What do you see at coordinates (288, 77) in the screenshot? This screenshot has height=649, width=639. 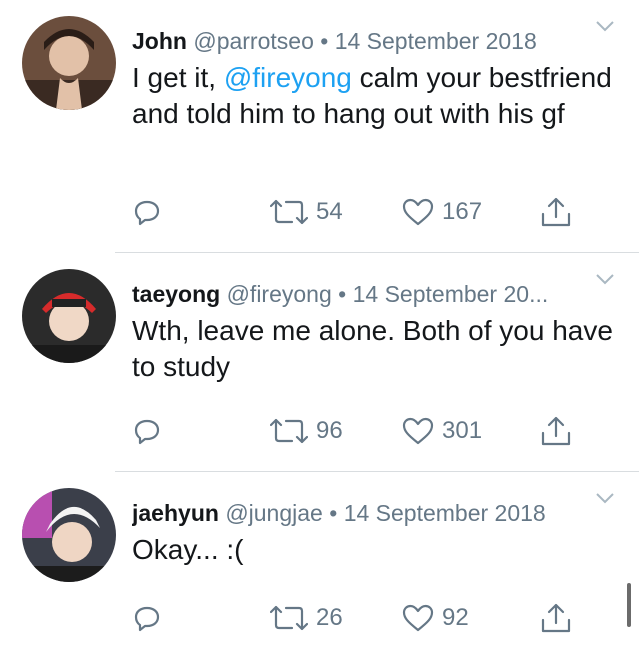 I see `mention-link: @fireyong` at bounding box center [288, 77].